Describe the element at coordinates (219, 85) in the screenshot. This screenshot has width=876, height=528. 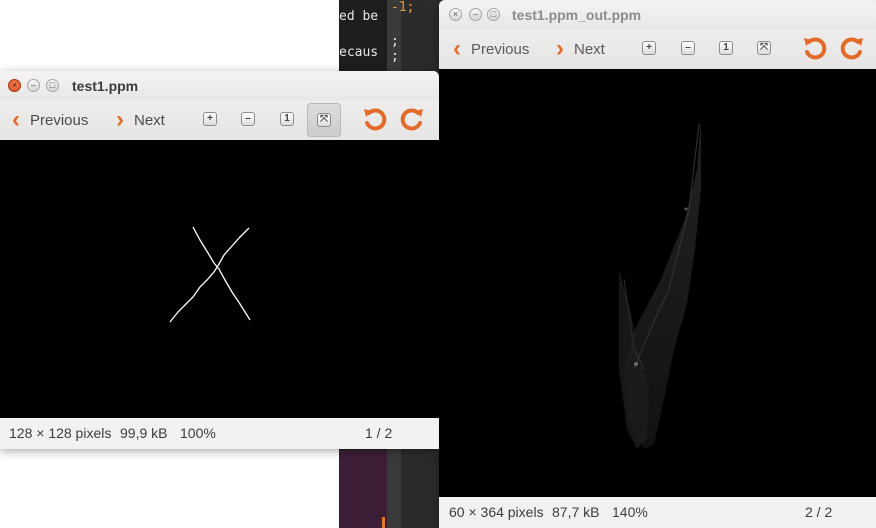
I see `titlebar: × – □ test1.ppm` at that location.